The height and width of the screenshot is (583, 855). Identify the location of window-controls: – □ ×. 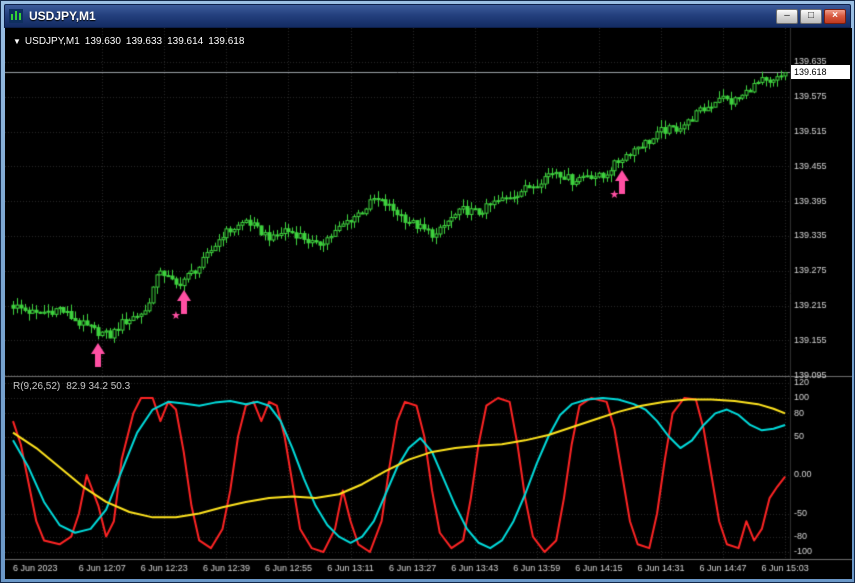
(810, 16).